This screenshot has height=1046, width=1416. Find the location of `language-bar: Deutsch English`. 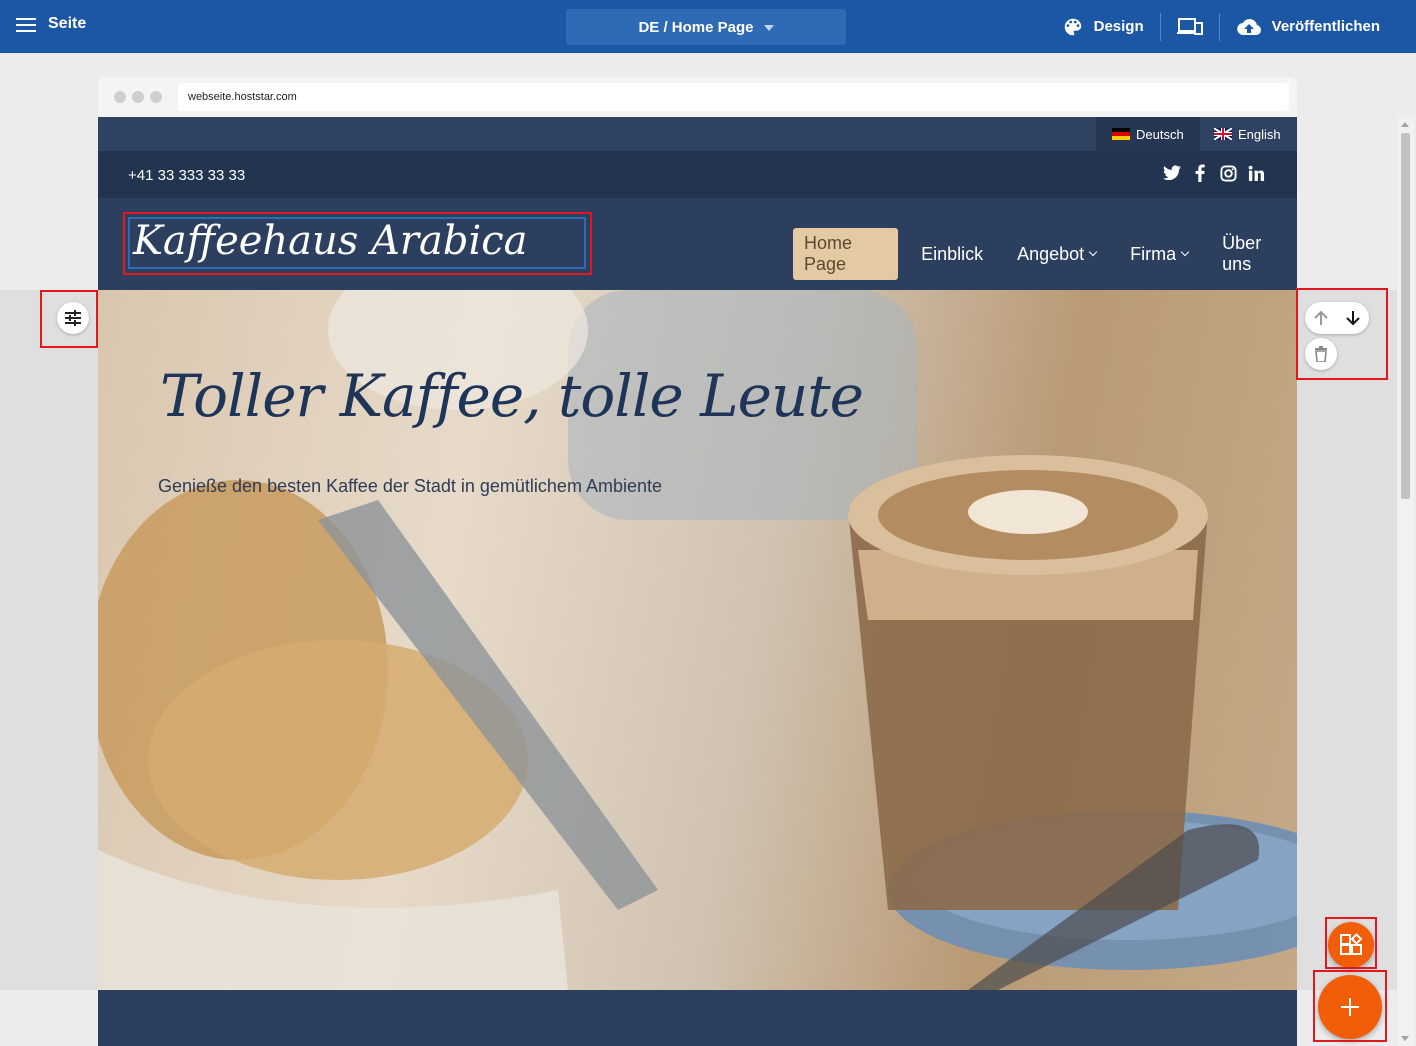

language-bar: Deutsch English is located at coordinates (697, 134).